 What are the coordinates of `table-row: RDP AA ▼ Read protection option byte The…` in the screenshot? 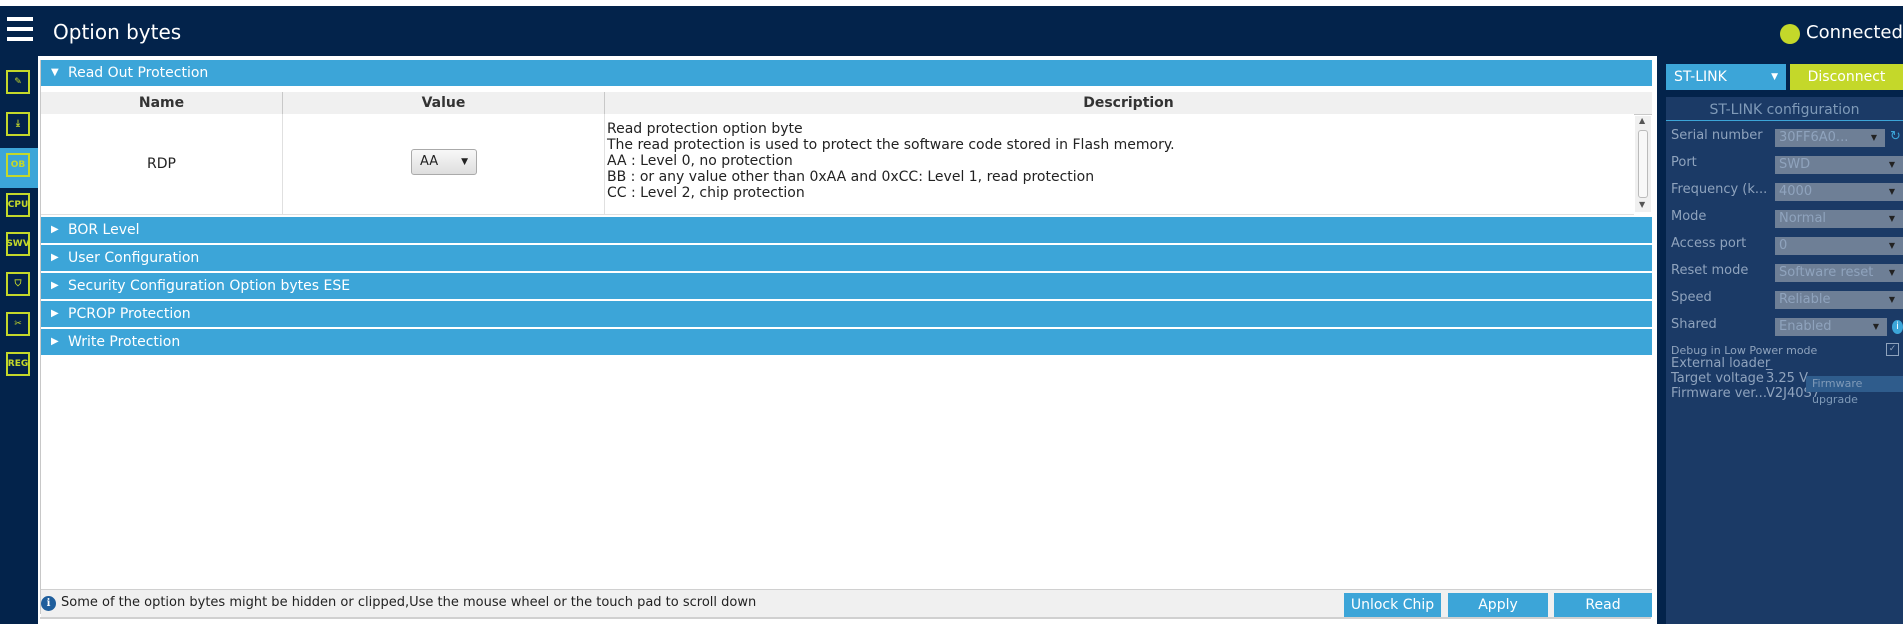 It's located at (837, 164).